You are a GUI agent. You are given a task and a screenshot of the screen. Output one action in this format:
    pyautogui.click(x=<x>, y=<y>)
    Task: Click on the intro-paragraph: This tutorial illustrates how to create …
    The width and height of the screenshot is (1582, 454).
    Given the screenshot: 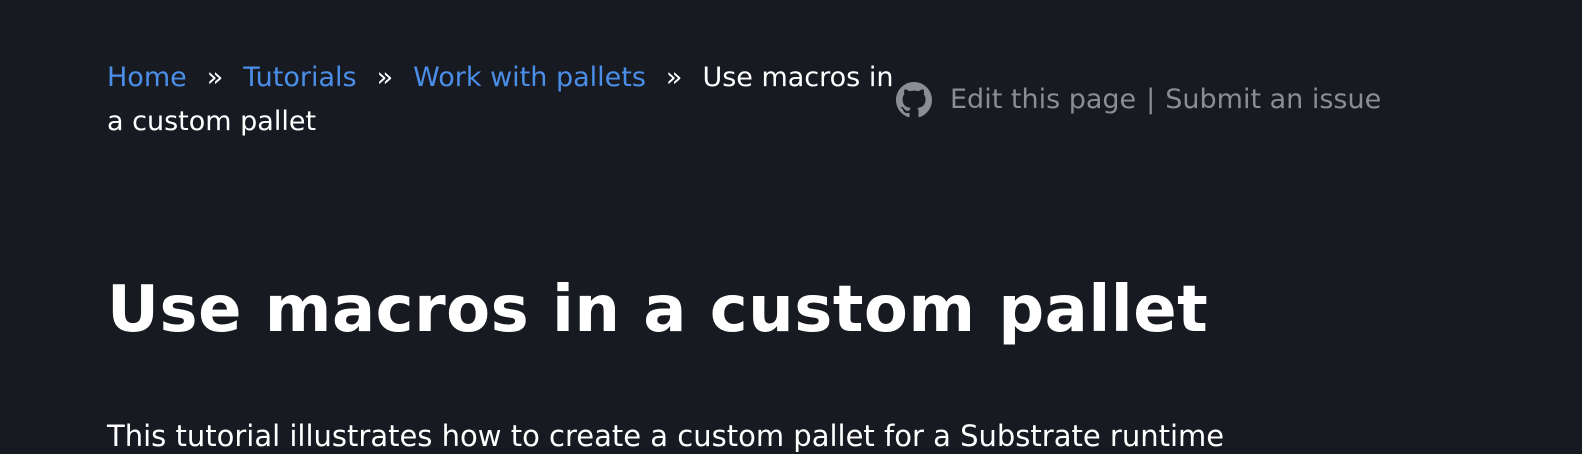 What is the action you would take?
    pyautogui.click(x=666, y=436)
    